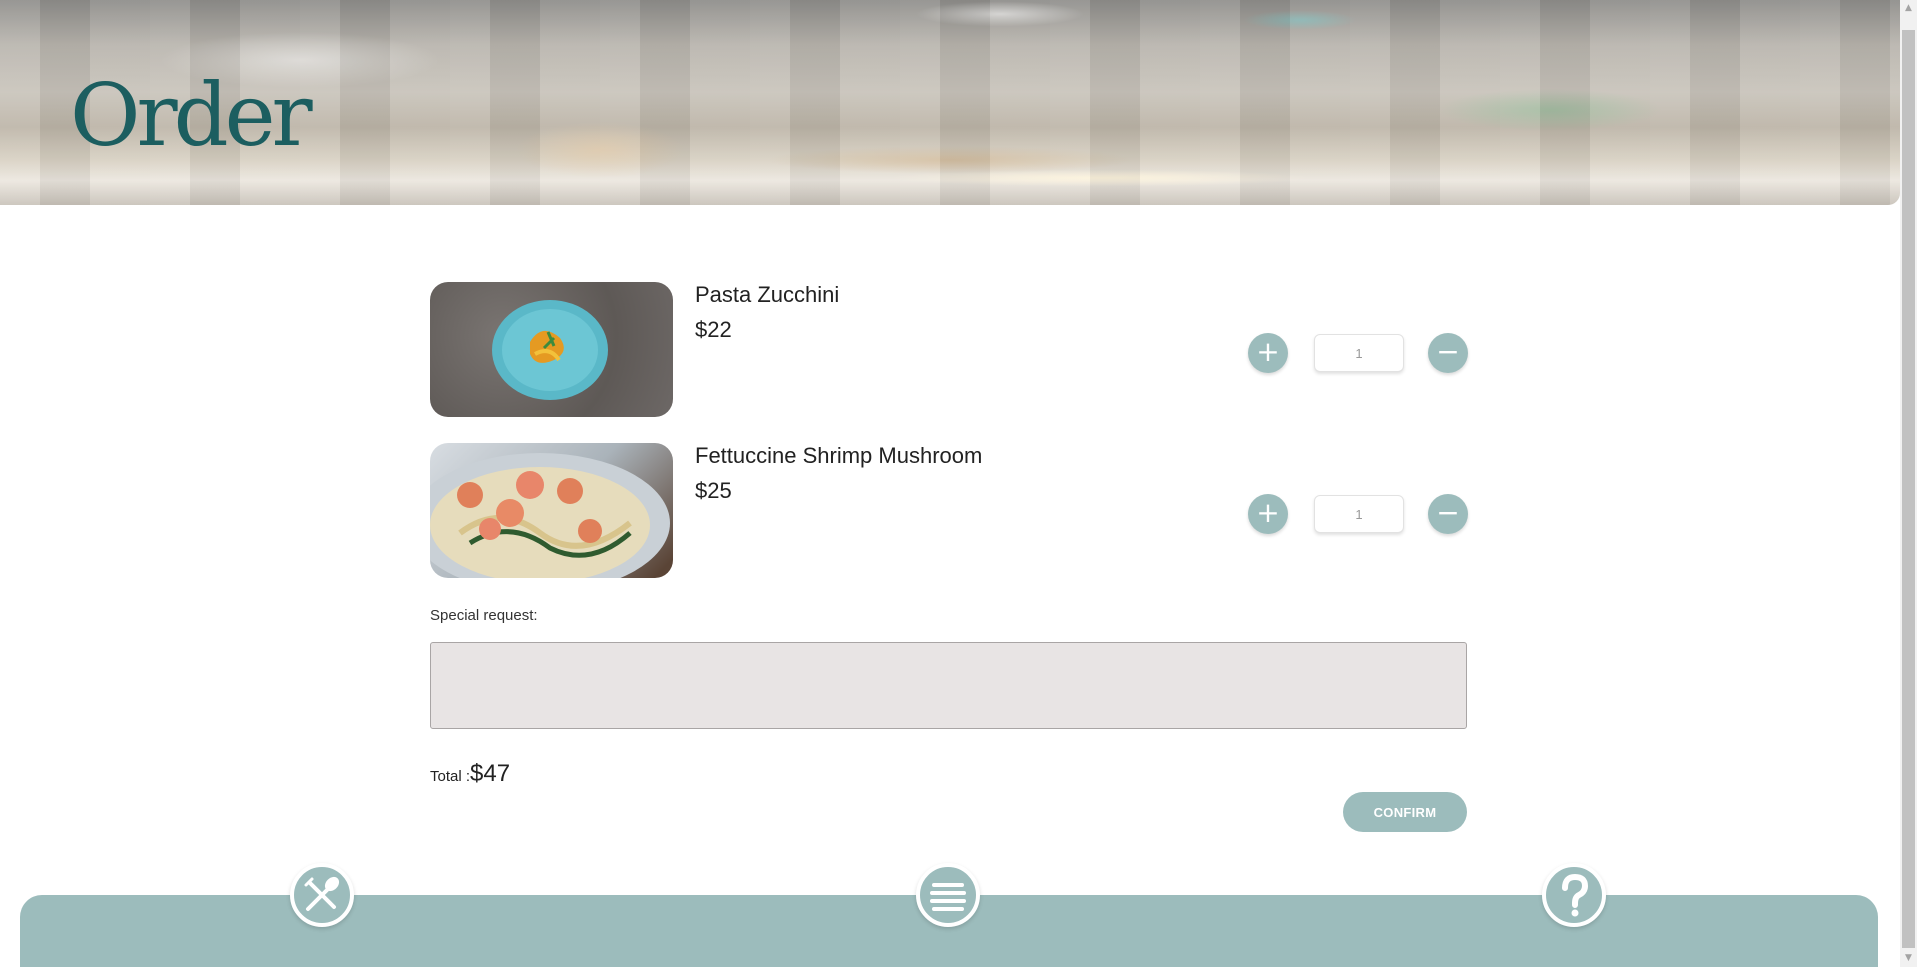 The height and width of the screenshot is (967, 1917). What do you see at coordinates (191, 116) in the screenshot?
I see `page-title: Order` at bounding box center [191, 116].